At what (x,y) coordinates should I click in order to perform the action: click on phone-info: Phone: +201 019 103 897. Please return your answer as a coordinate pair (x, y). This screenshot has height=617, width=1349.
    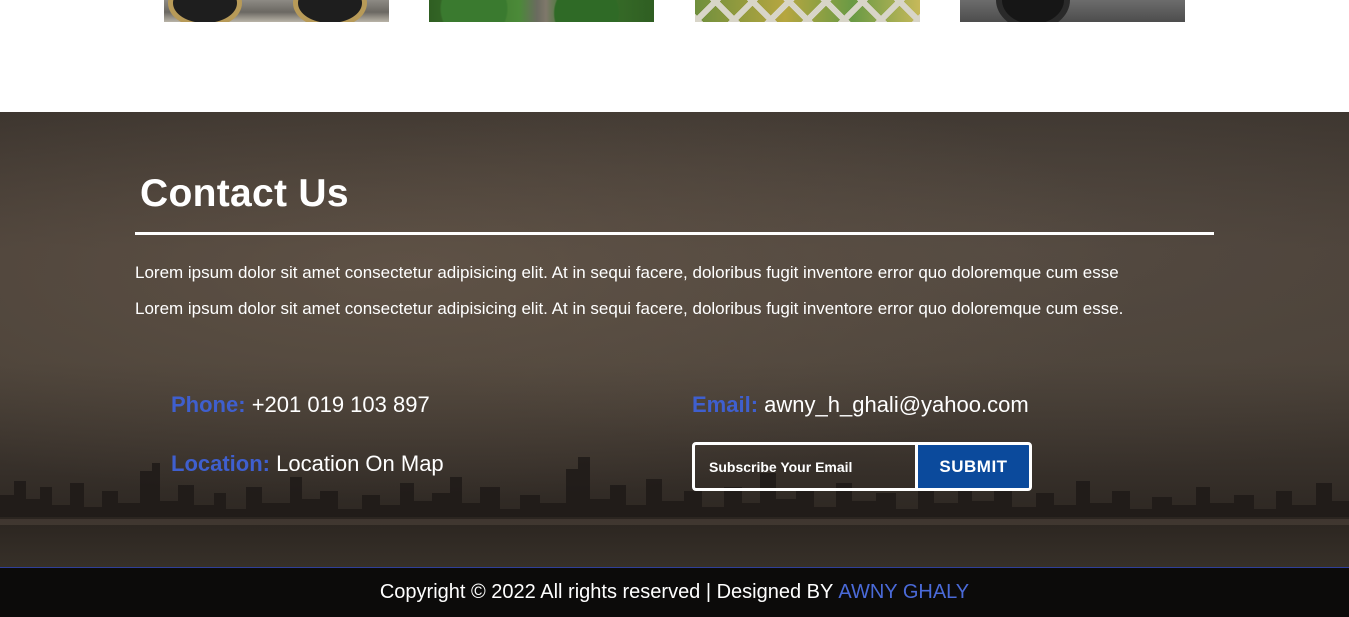
    Looking at the image, I should click on (300, 405).